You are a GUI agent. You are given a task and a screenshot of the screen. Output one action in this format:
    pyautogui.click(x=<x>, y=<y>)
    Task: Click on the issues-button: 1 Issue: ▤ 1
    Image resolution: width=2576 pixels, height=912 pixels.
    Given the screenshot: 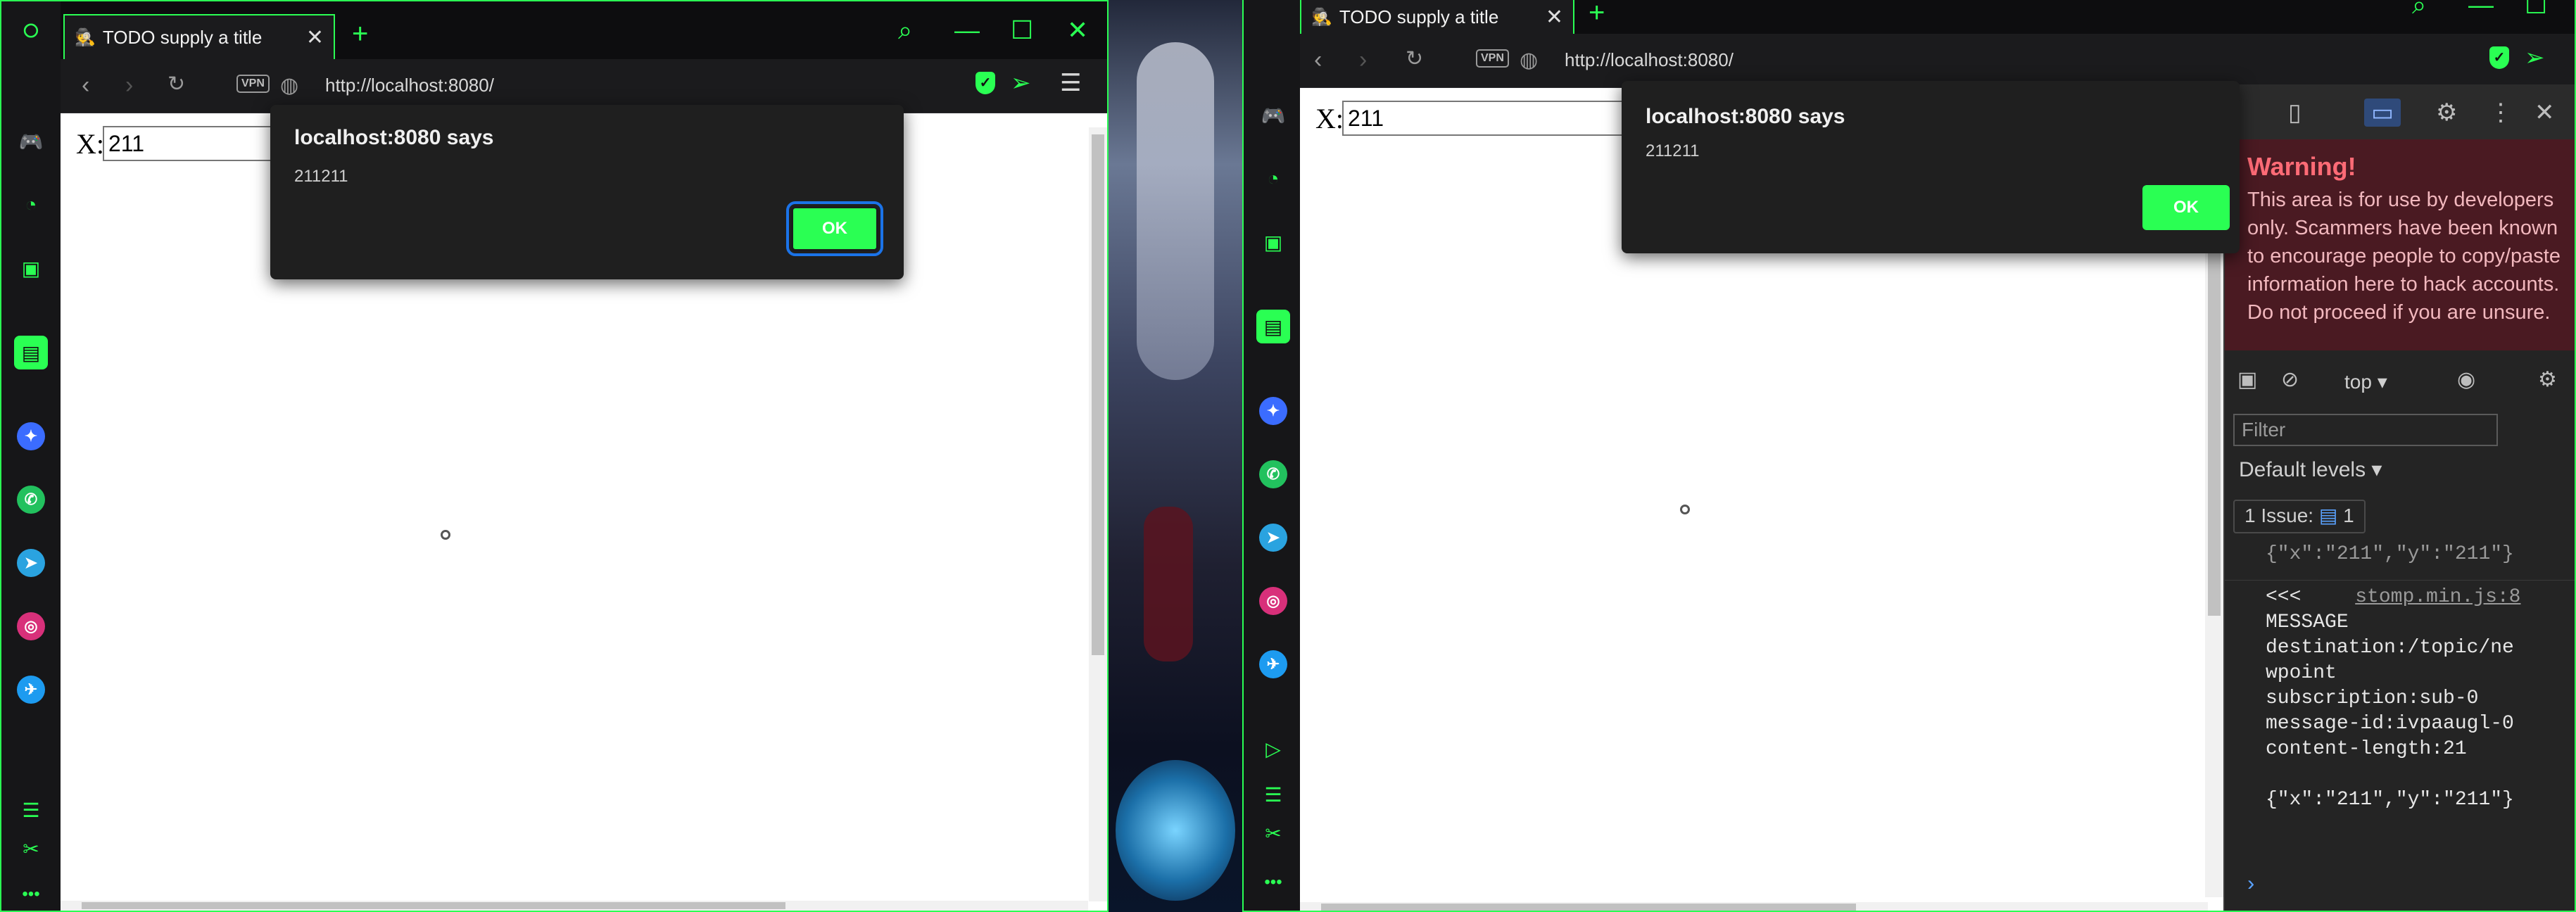 What is the action you would take?
    pyautogui.click(x=2299, y=516)
    